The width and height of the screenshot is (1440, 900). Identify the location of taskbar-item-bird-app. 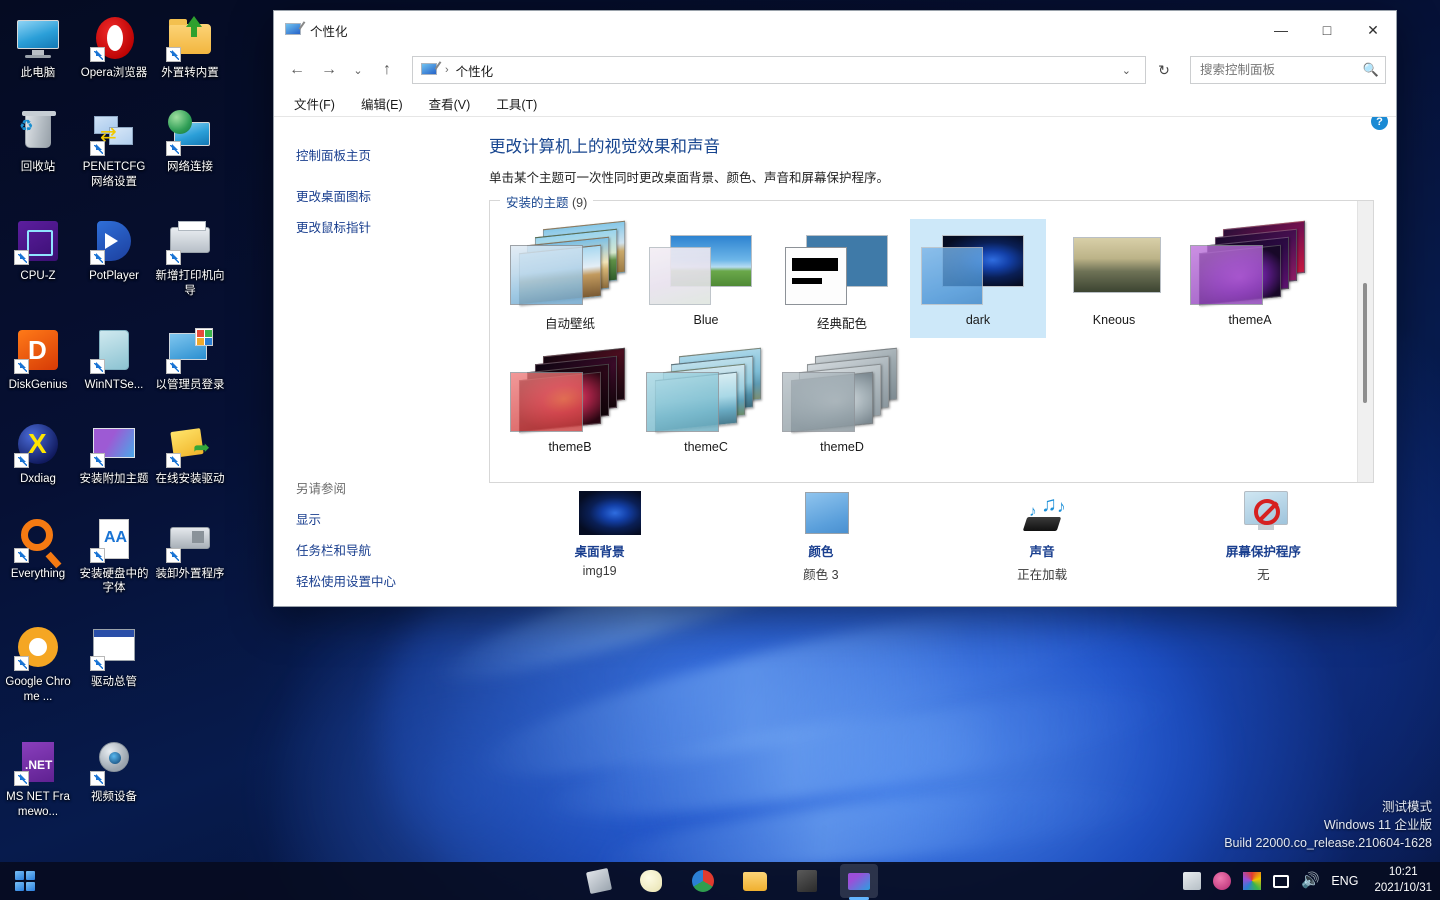
(651, 881).